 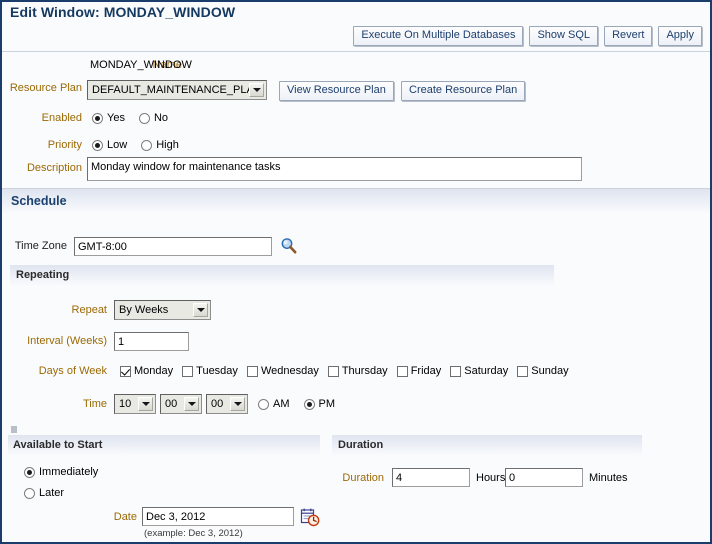 I want to click on days-of-week-label-wrap: Days of Week, so click(x=54, y=371).